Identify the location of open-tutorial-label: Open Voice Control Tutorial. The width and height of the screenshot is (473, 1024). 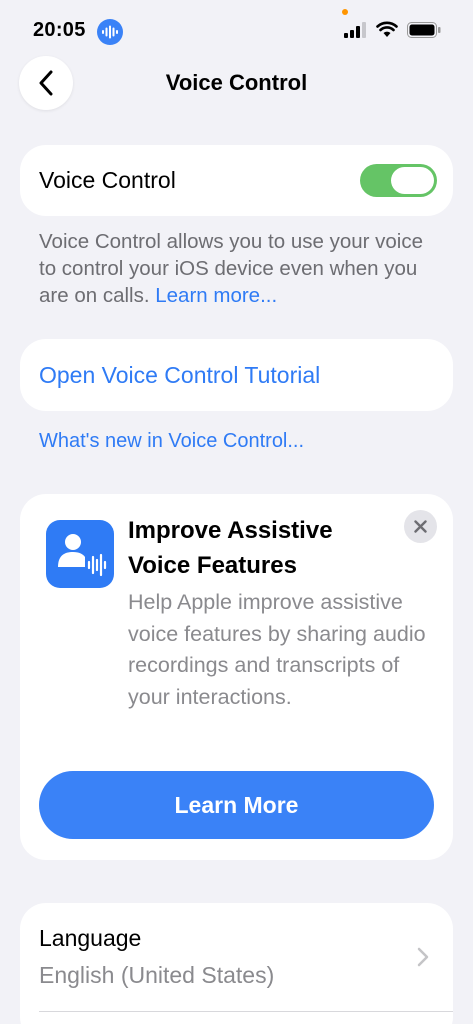
(180, 375).